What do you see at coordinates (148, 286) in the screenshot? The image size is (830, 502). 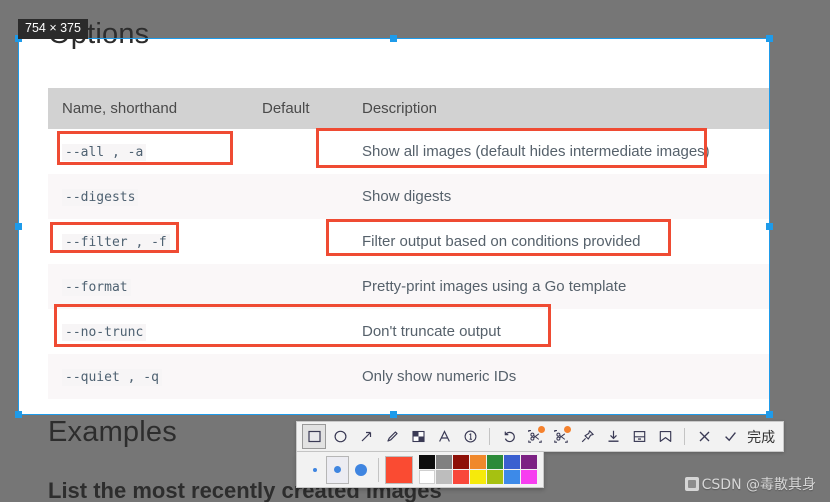 I see `cell-flag-name: --format` at bounding box center [148, 286].